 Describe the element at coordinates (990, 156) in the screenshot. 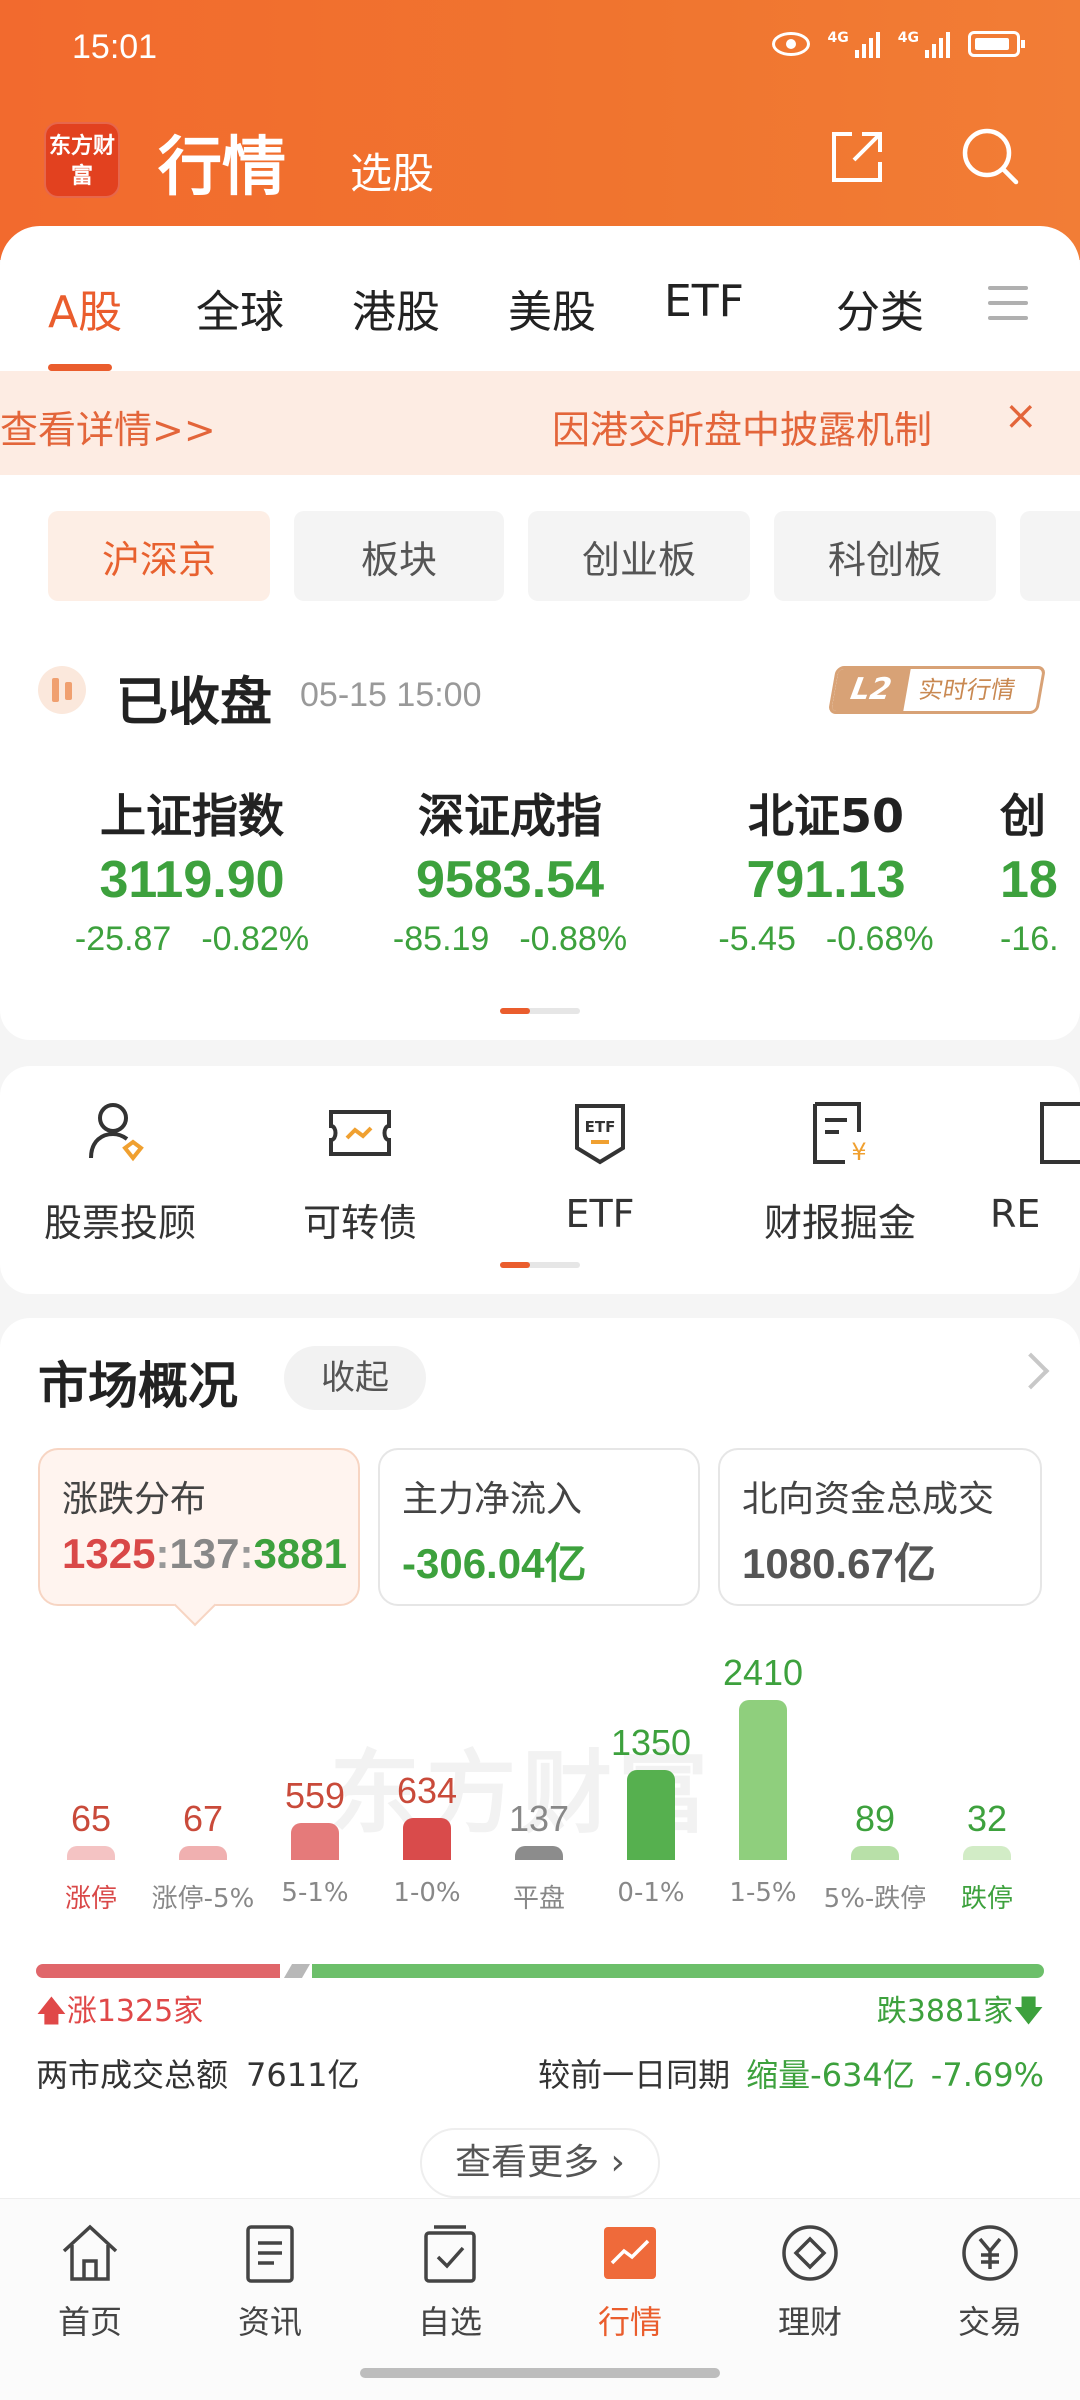

I see `search-icon` at that location.